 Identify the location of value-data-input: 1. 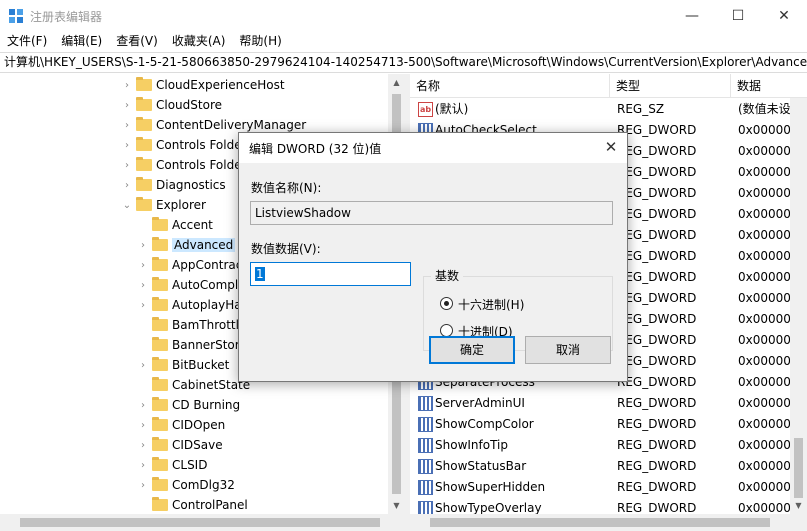
(330, 274).